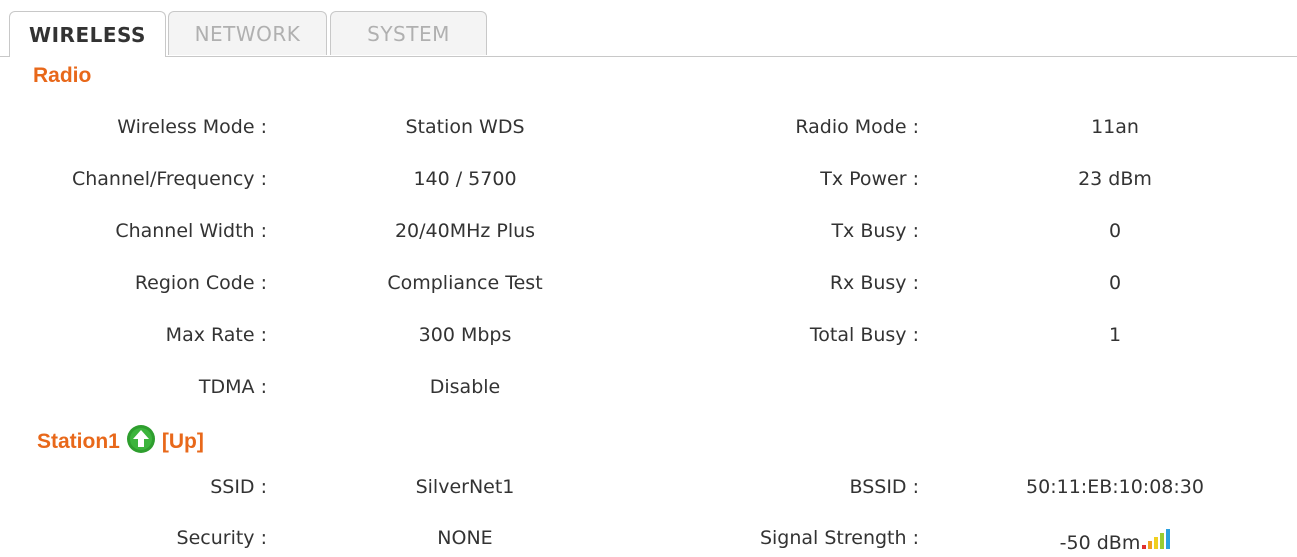  I want to click on channel-frequency-value: 140 / 5700, so click(465, 179).